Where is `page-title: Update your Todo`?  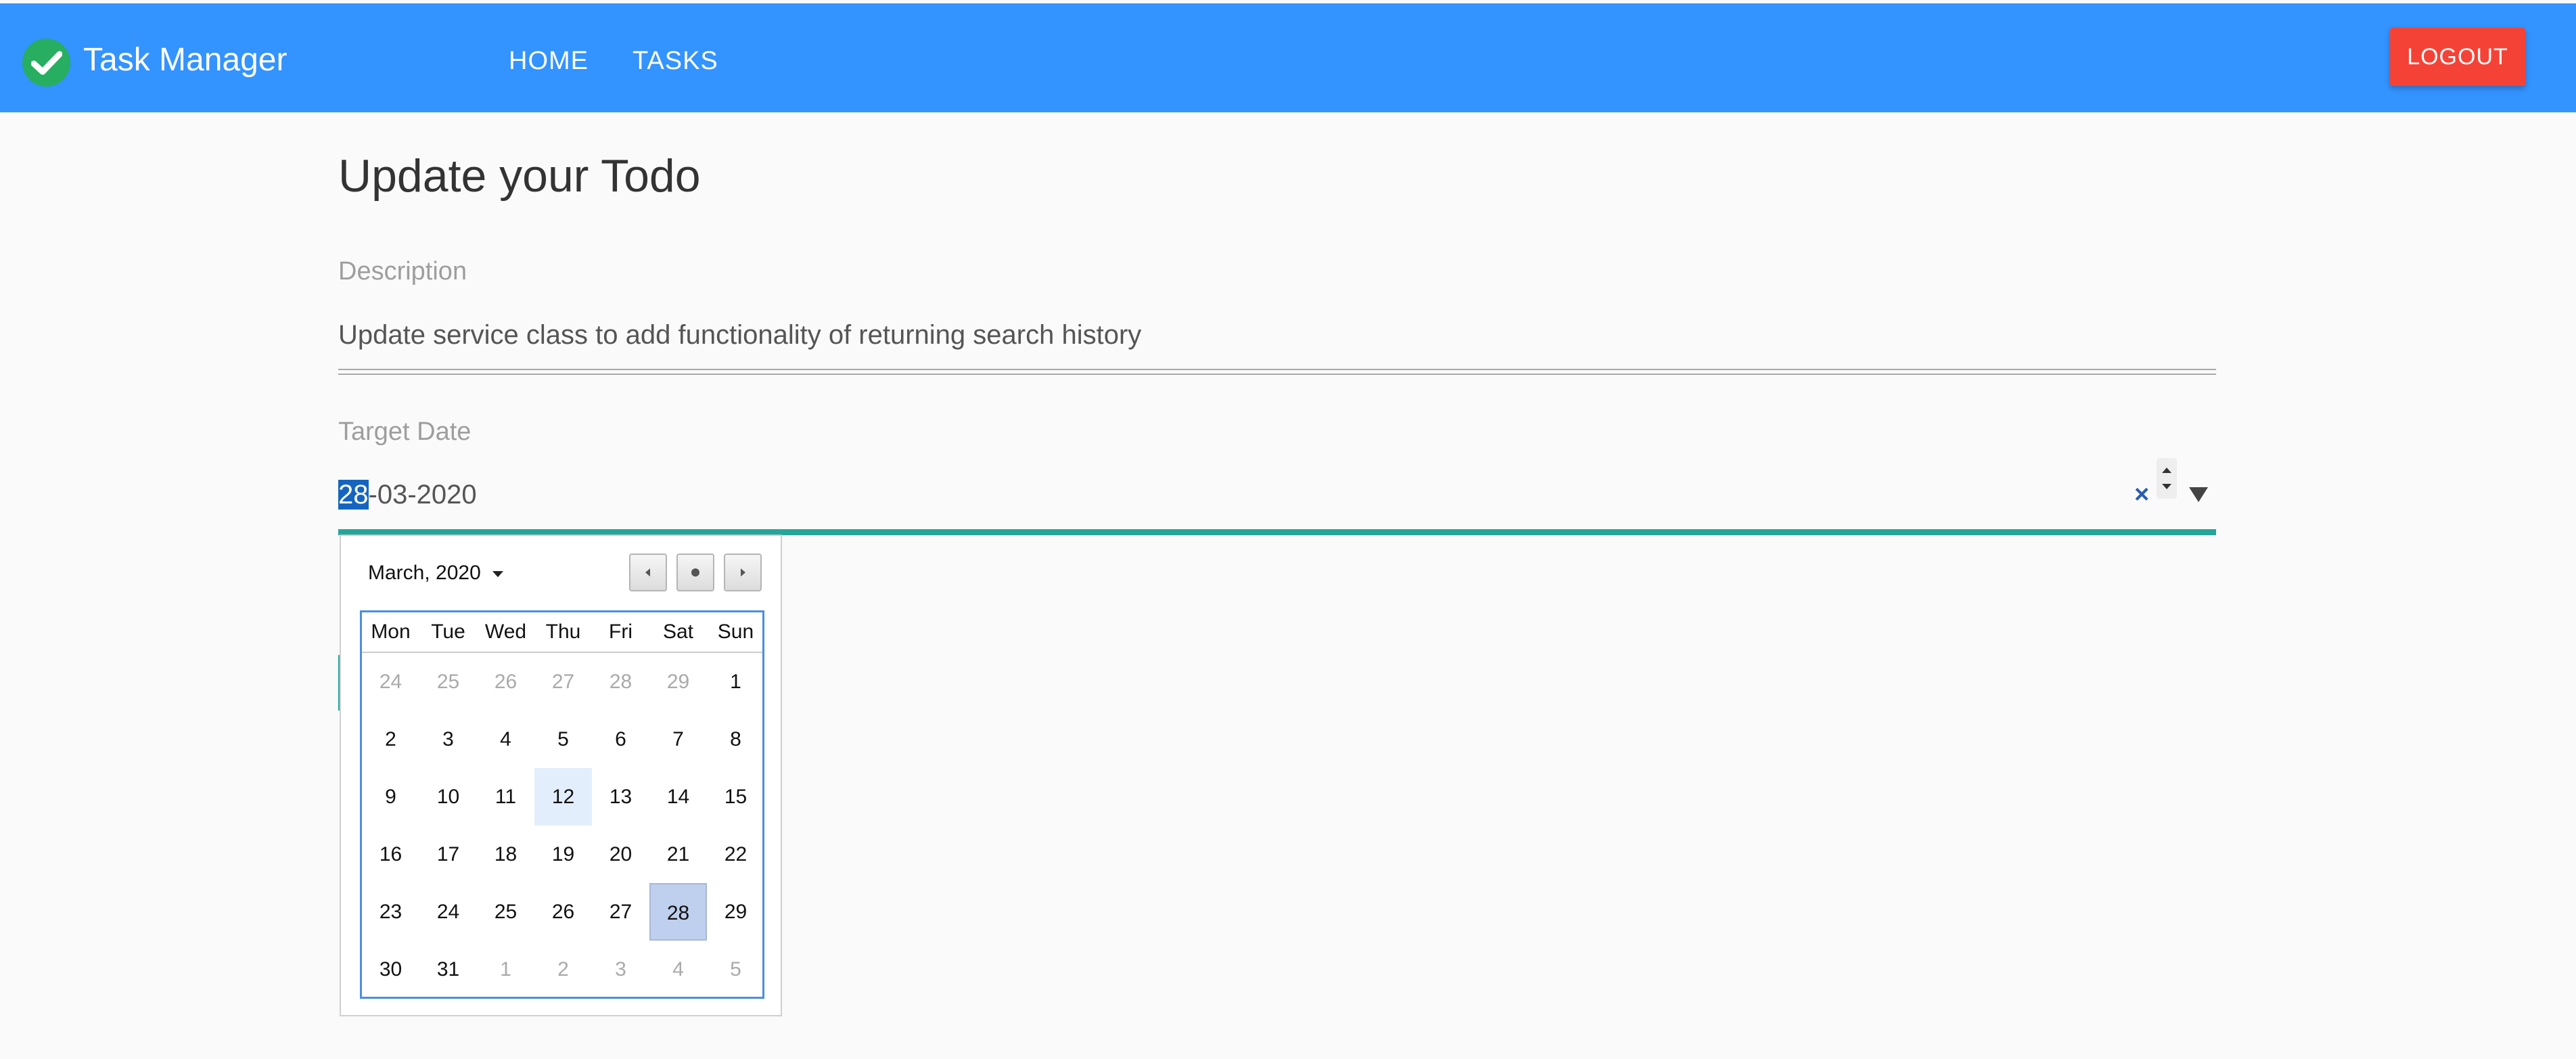 page-title: Update your Todo is located at coordinates (519, 176).